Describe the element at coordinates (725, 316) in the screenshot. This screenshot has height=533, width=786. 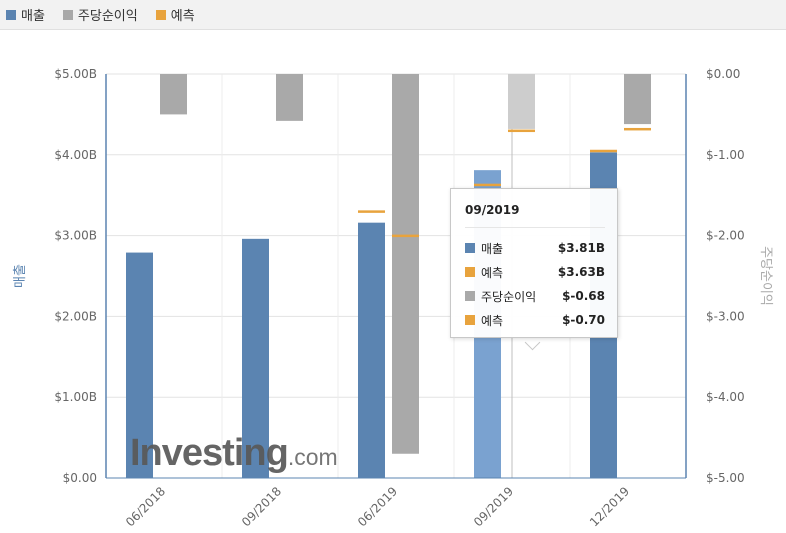
I see `right-tick-label: $-3.00` at that location.